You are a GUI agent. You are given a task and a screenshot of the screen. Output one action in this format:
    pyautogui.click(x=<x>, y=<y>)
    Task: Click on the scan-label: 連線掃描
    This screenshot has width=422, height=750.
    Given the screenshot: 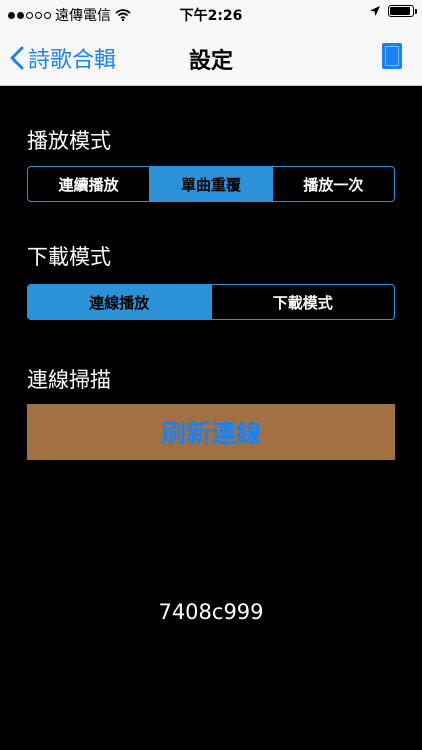 What is the action you would take?
    pyautogui.click(x=69, y=380)
    